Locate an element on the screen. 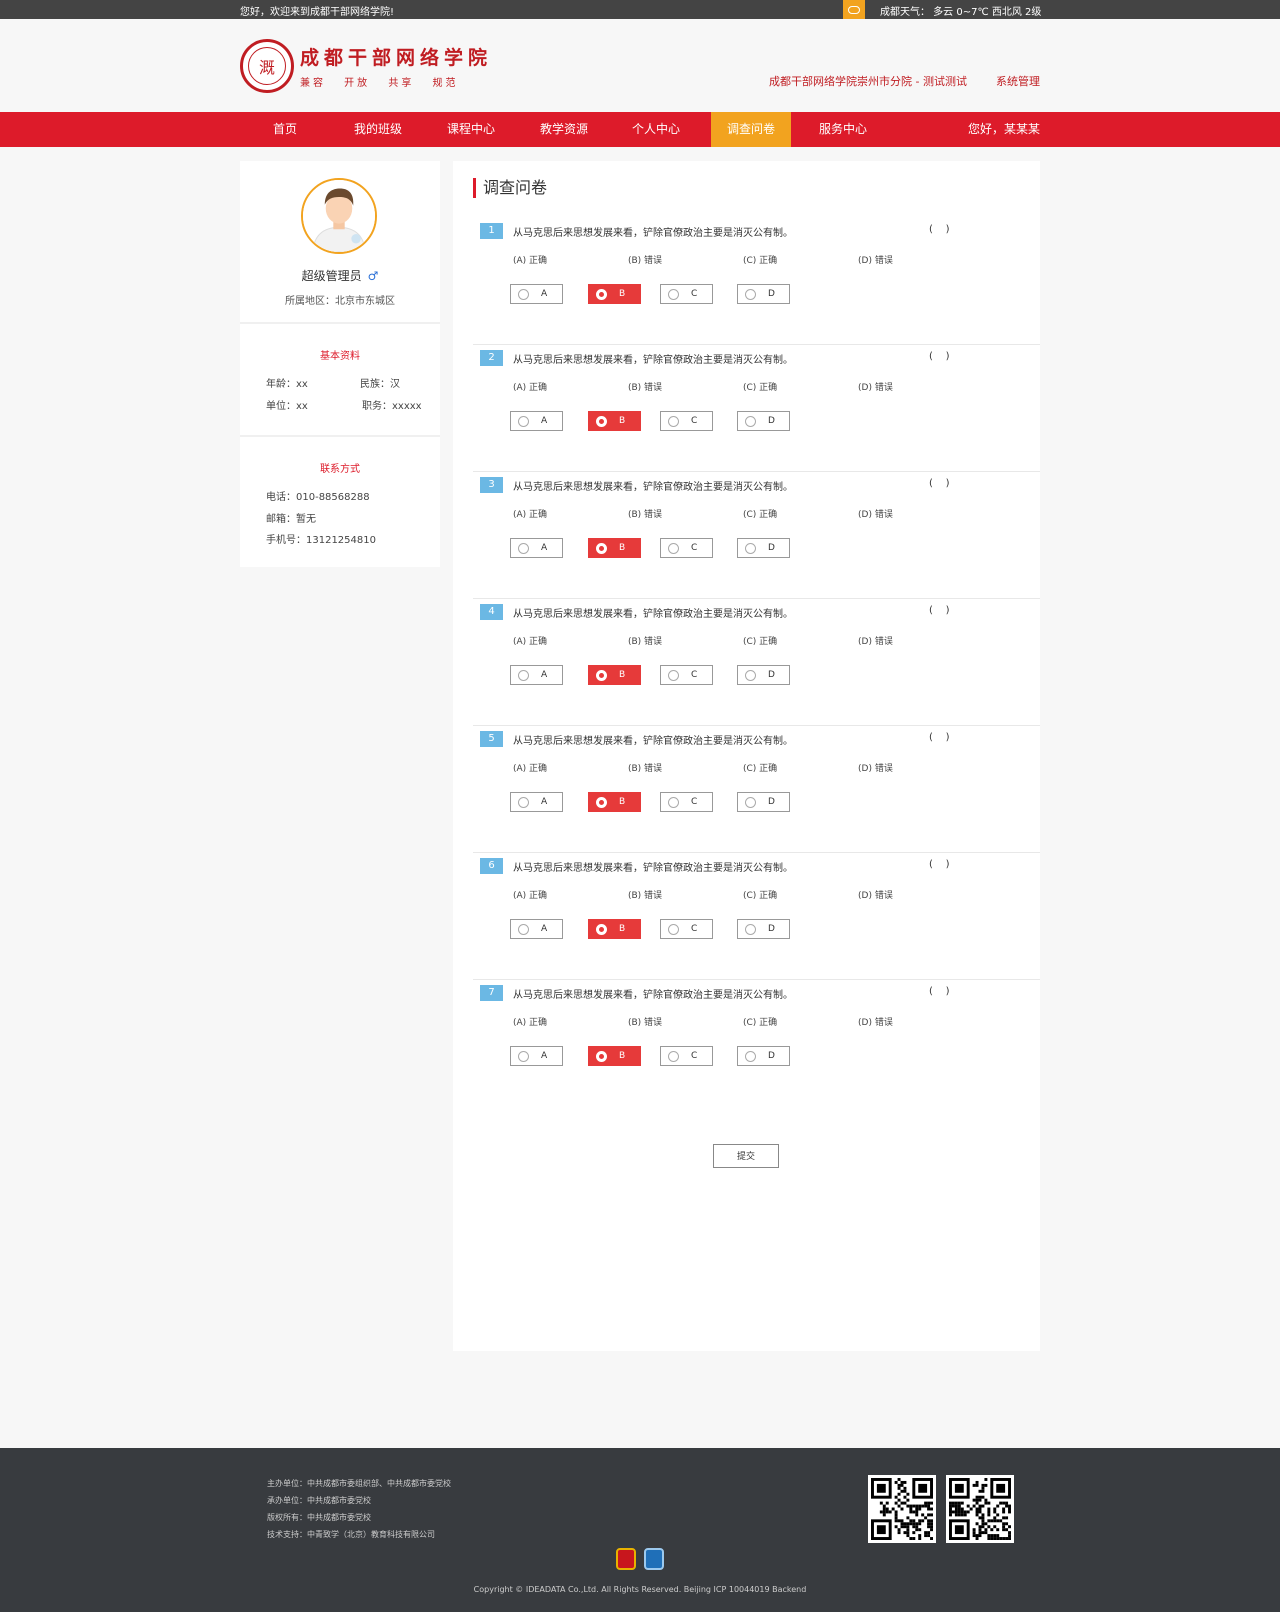  footer-organizer: 主办单位：中共成都市委组织部、中共成都市委党校 is located at coordinates (359, 1483).